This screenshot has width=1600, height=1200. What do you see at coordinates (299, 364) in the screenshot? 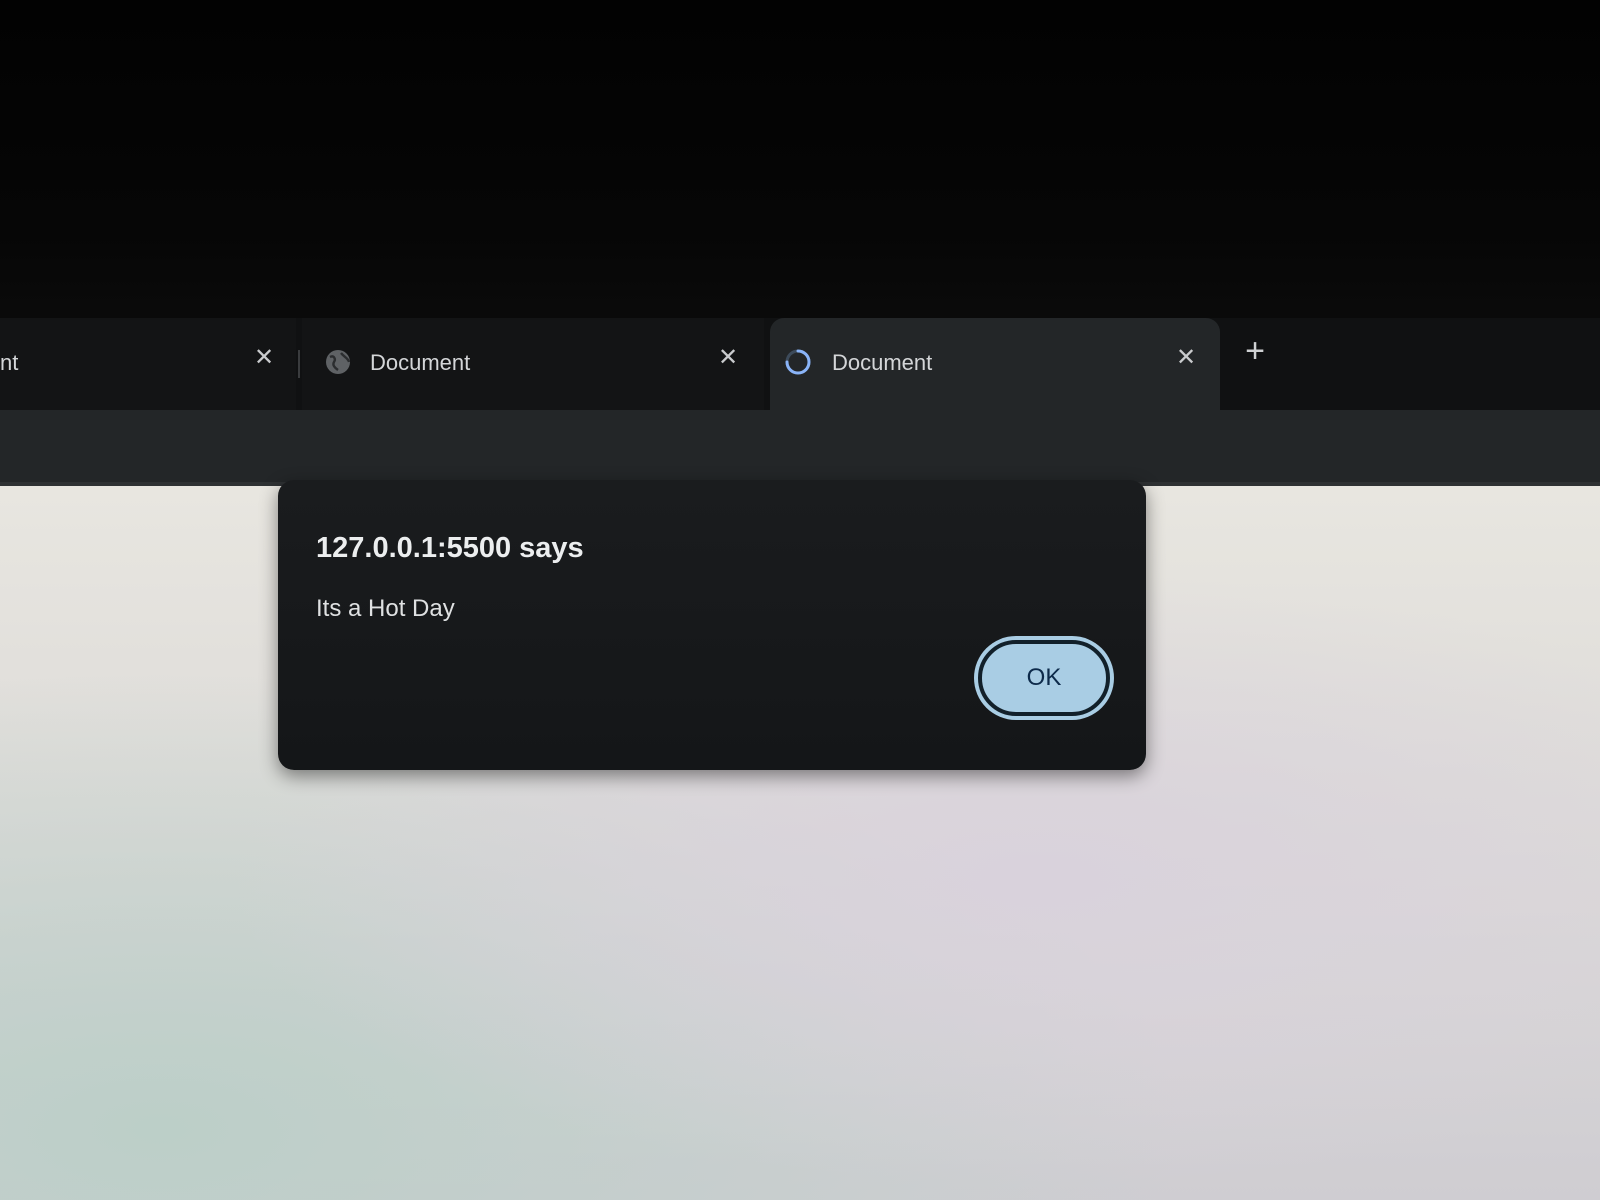
I see `tab-divider` at bounding box center [299, 364].